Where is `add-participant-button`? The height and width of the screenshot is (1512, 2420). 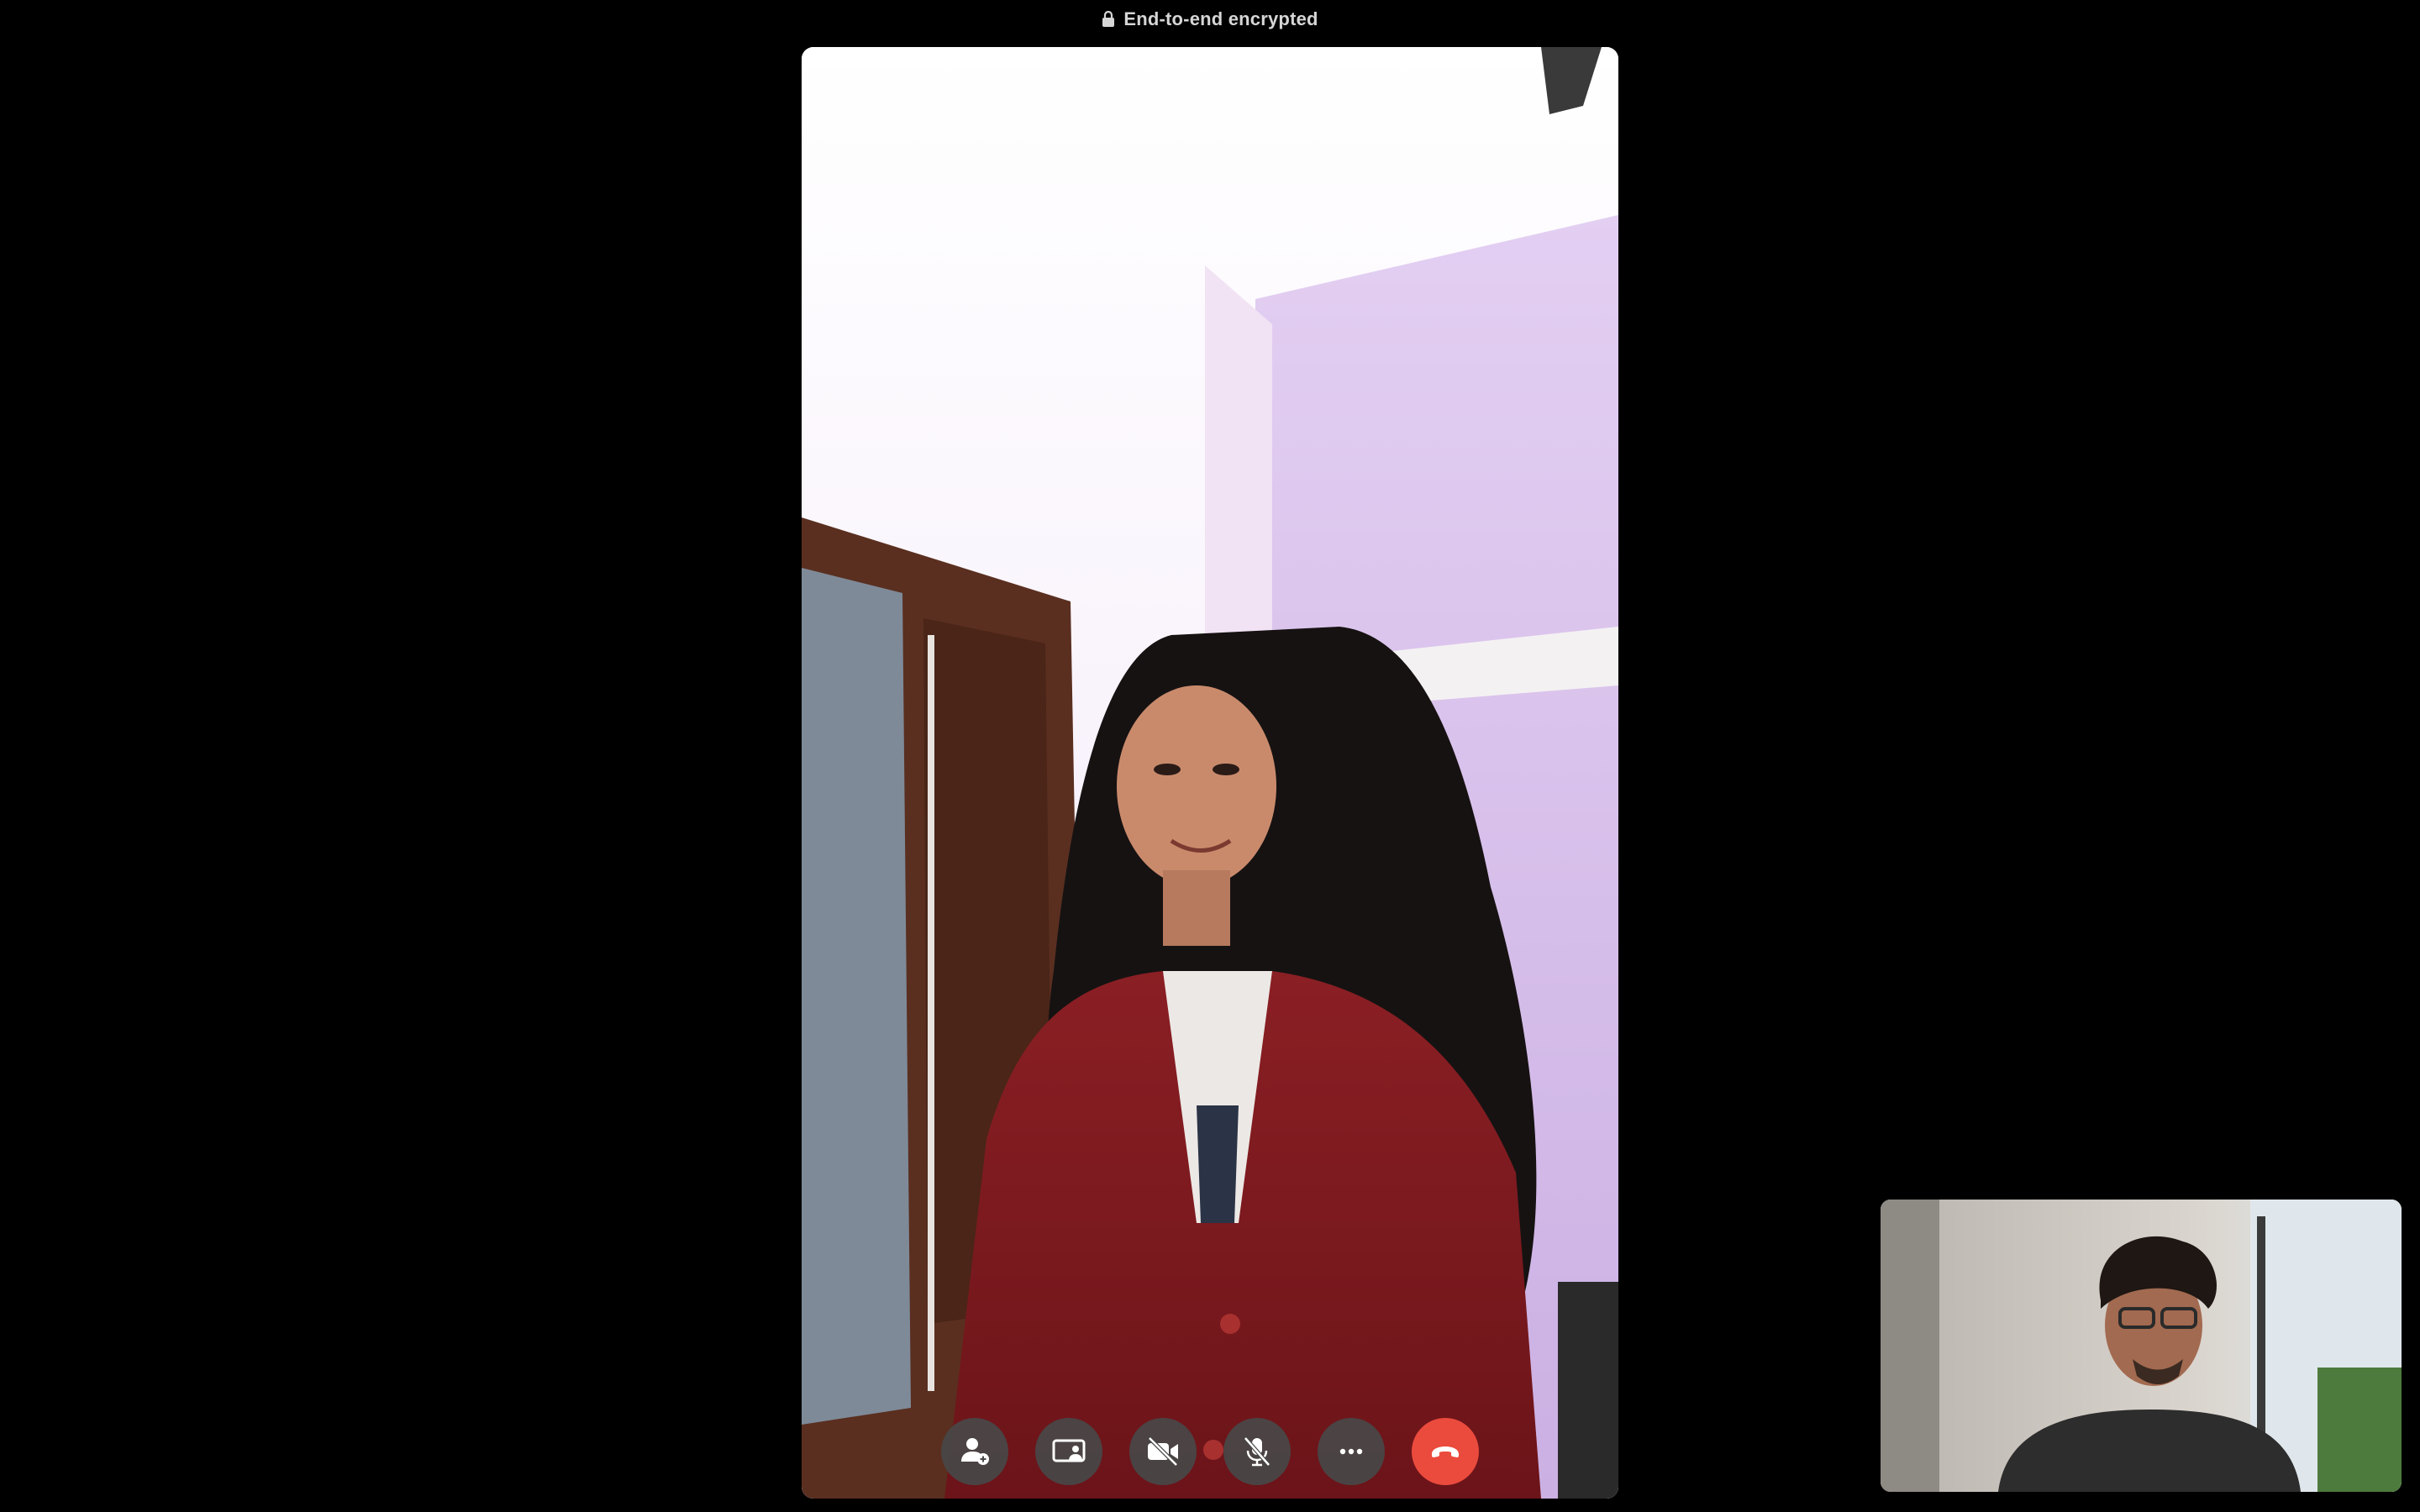
add-participant-button is located at coordinates (974, 1451).